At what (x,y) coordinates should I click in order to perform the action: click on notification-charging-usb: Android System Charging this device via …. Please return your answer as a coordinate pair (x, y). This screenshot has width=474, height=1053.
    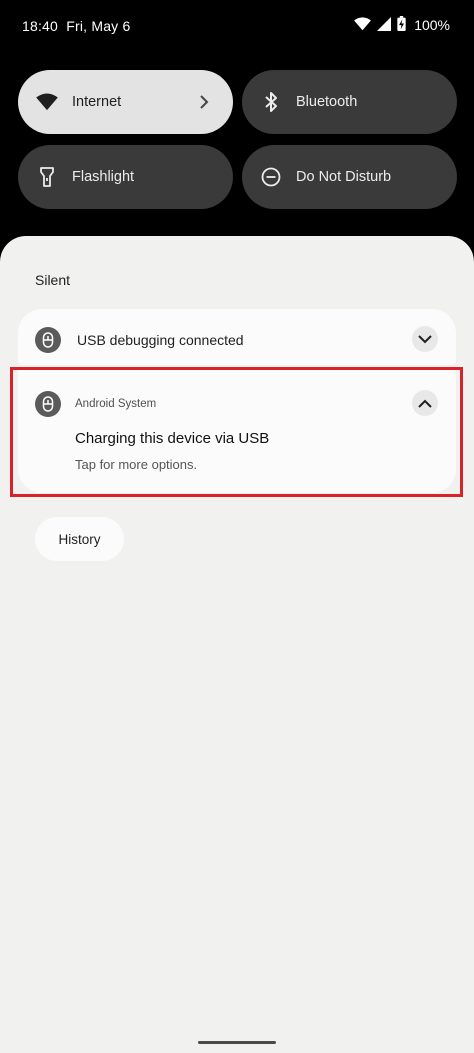
    Looking at the image, I should click on (237, 430).